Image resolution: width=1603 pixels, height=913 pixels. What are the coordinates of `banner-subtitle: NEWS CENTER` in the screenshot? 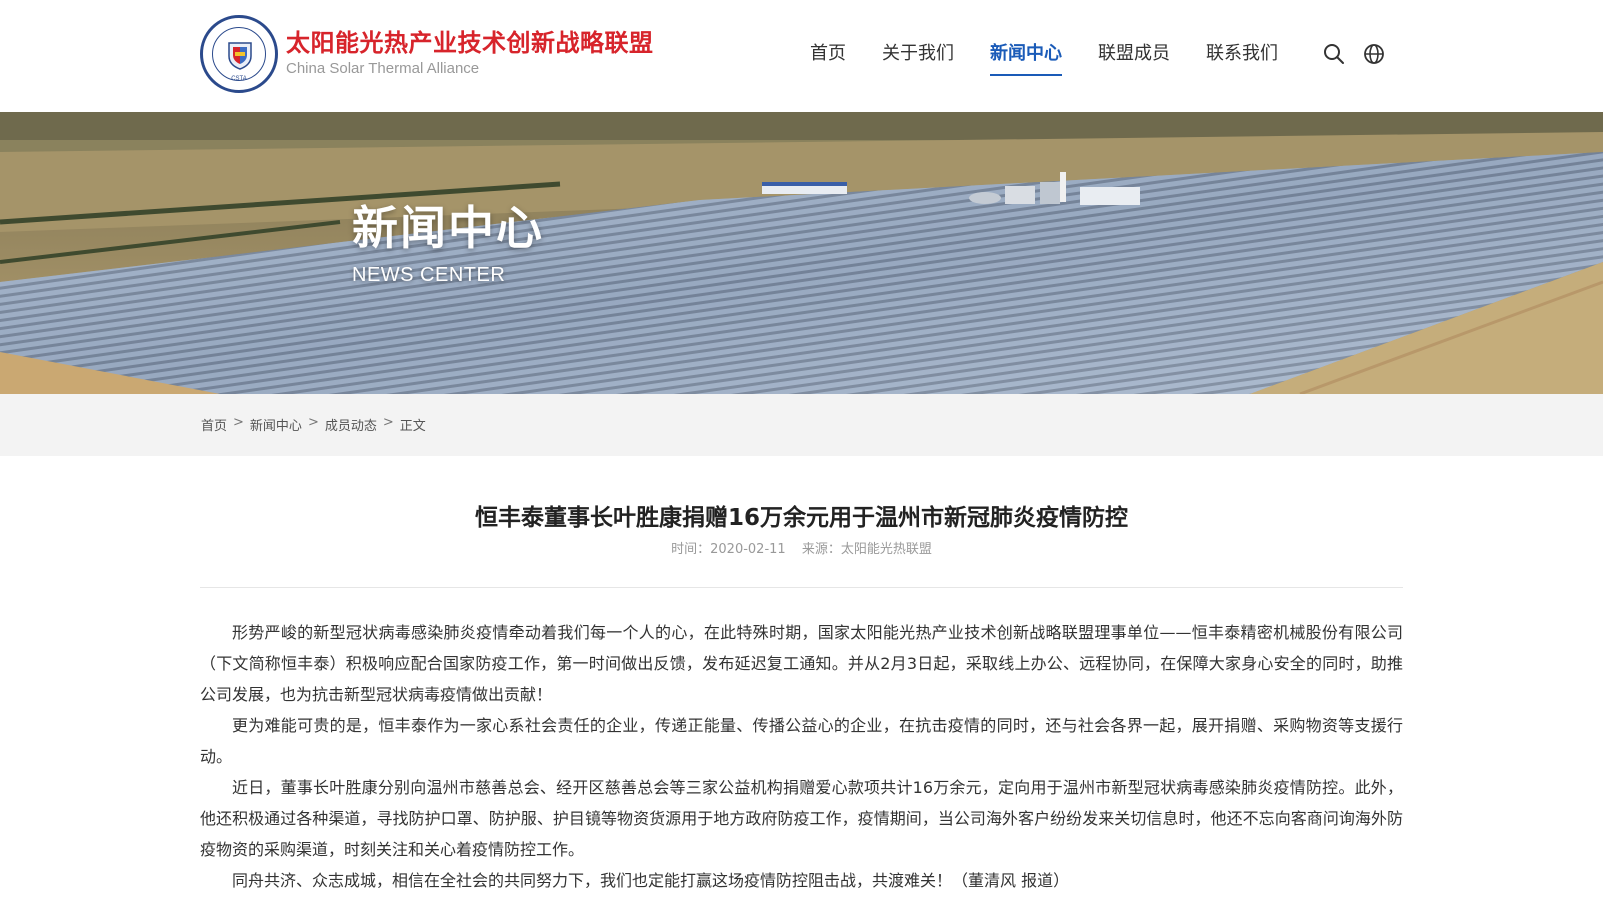 It's located at (429, 275).